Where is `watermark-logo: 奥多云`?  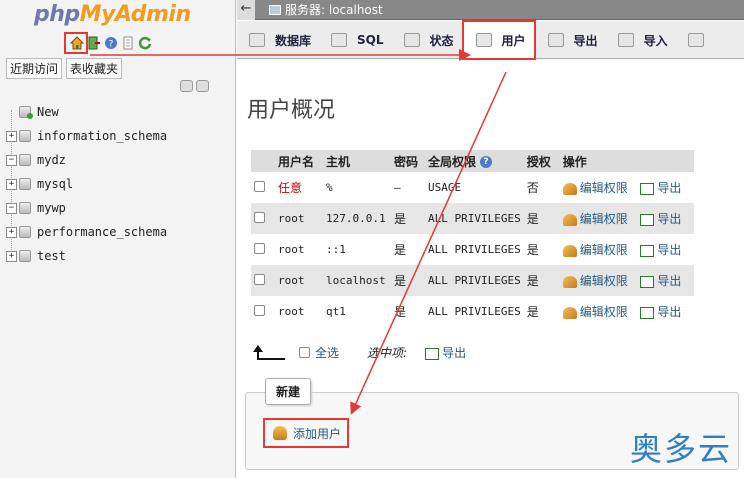 watermark-logo: 奥多云 is located at coordinates (680, 449).